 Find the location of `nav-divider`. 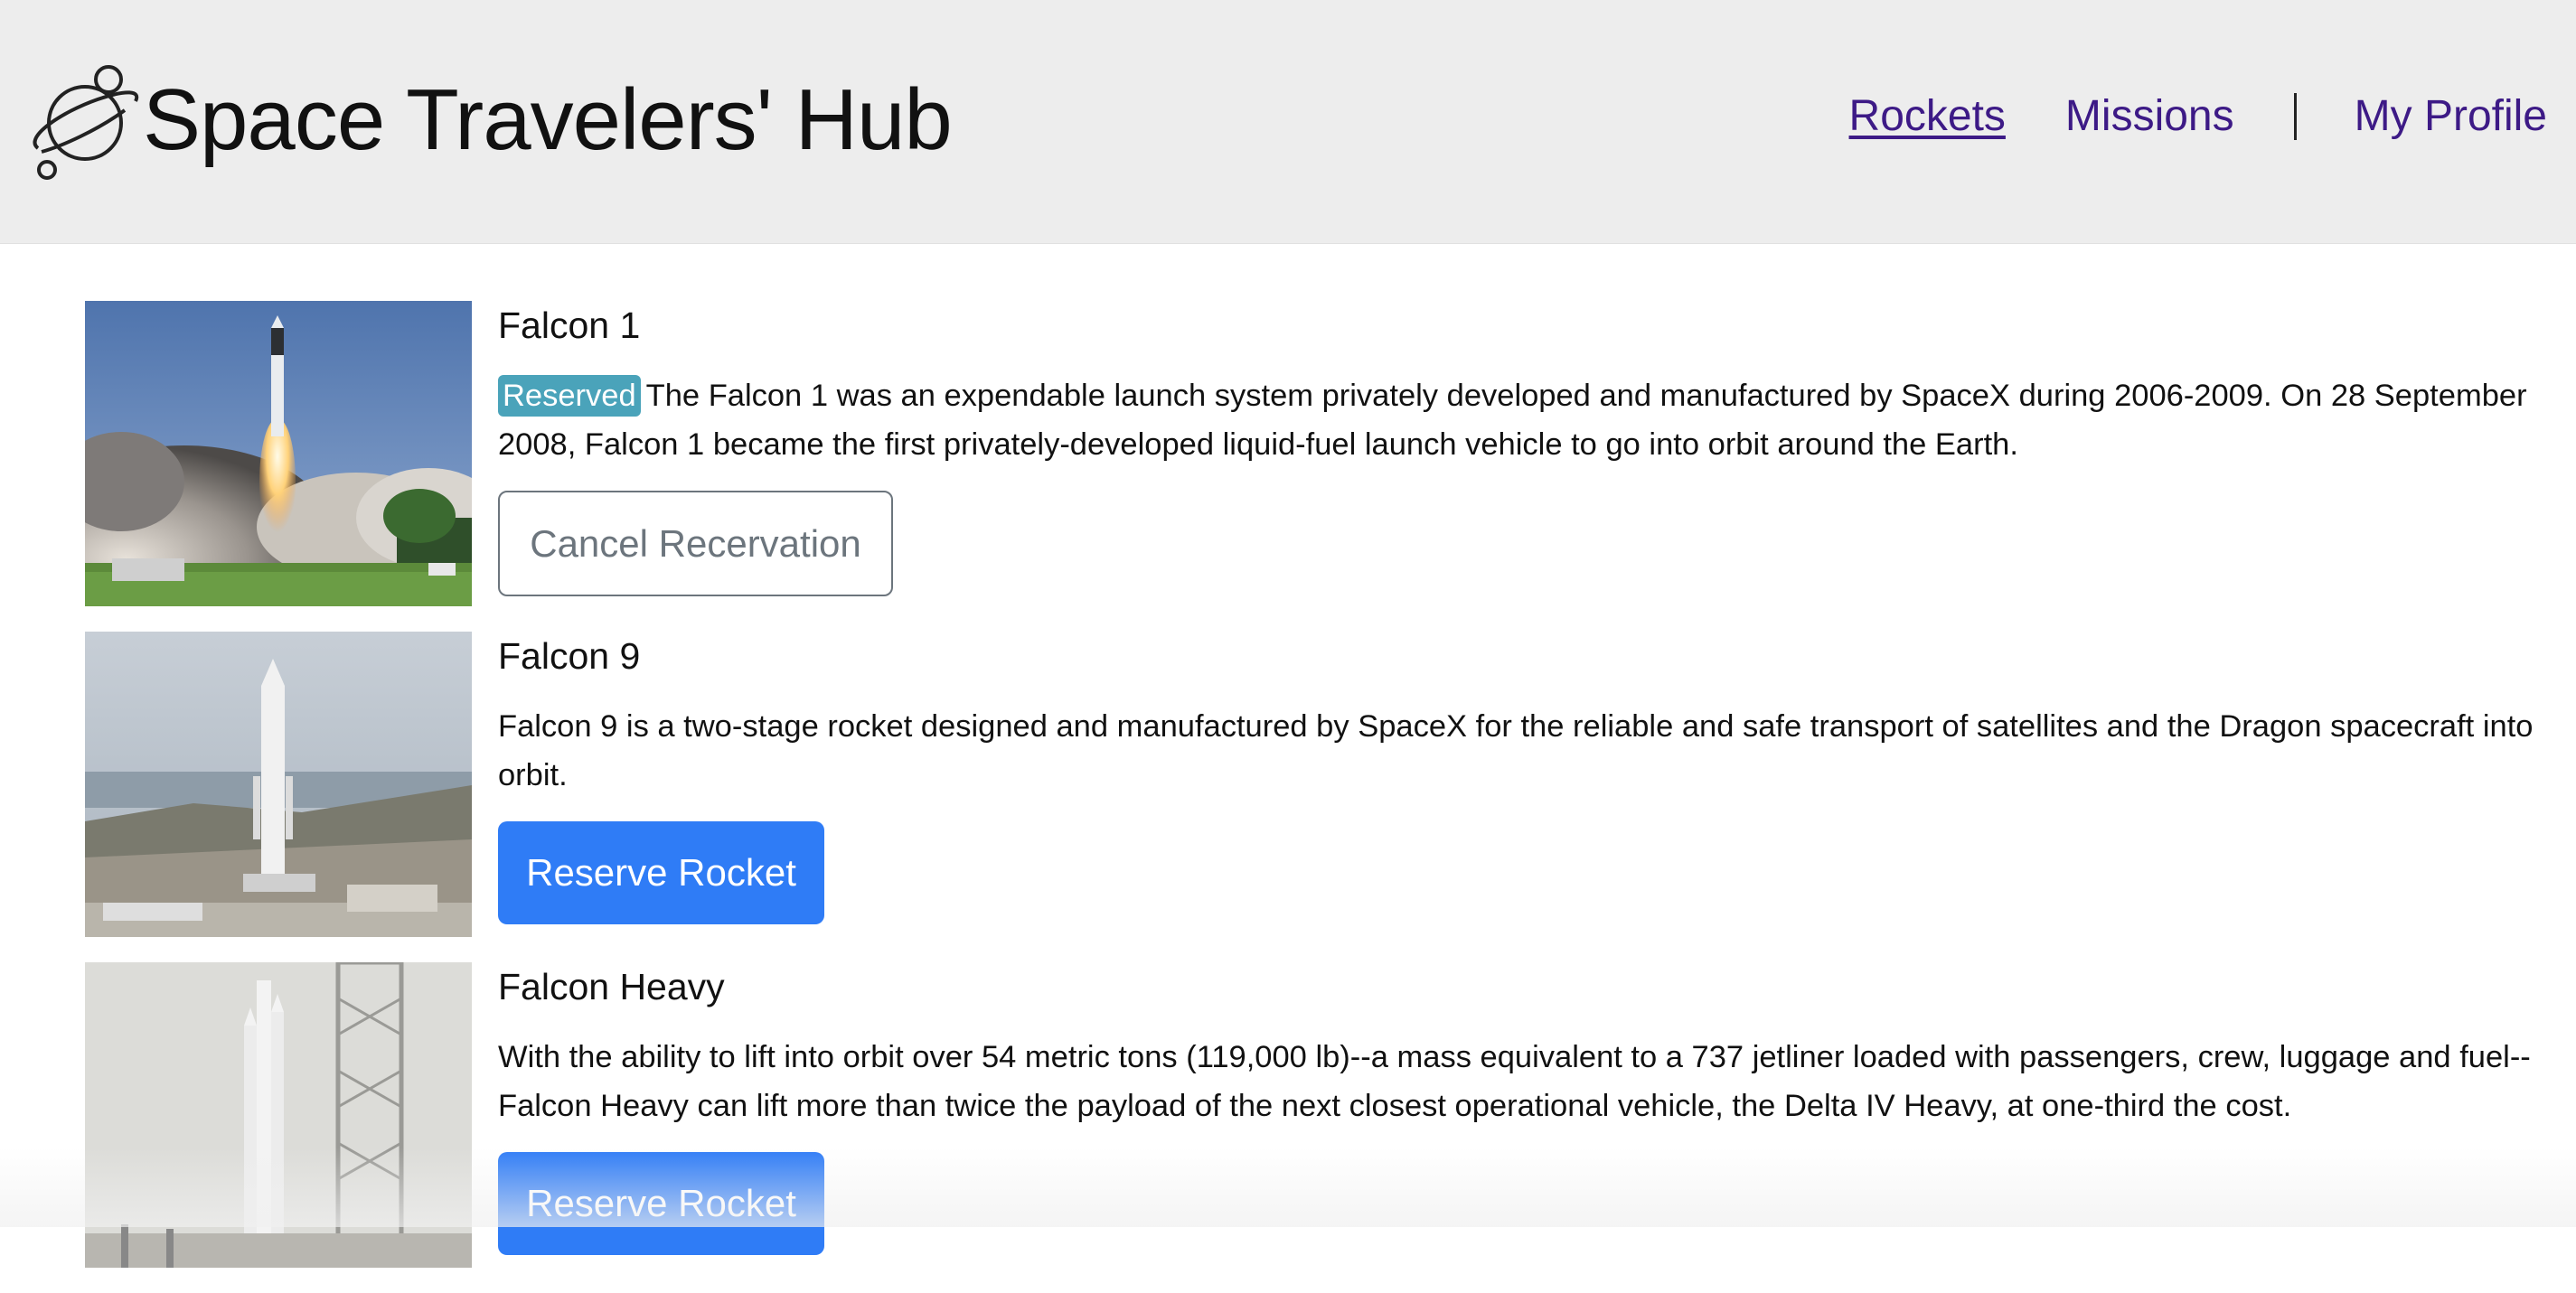

nav-divider is located at coordinates (2295, 116).